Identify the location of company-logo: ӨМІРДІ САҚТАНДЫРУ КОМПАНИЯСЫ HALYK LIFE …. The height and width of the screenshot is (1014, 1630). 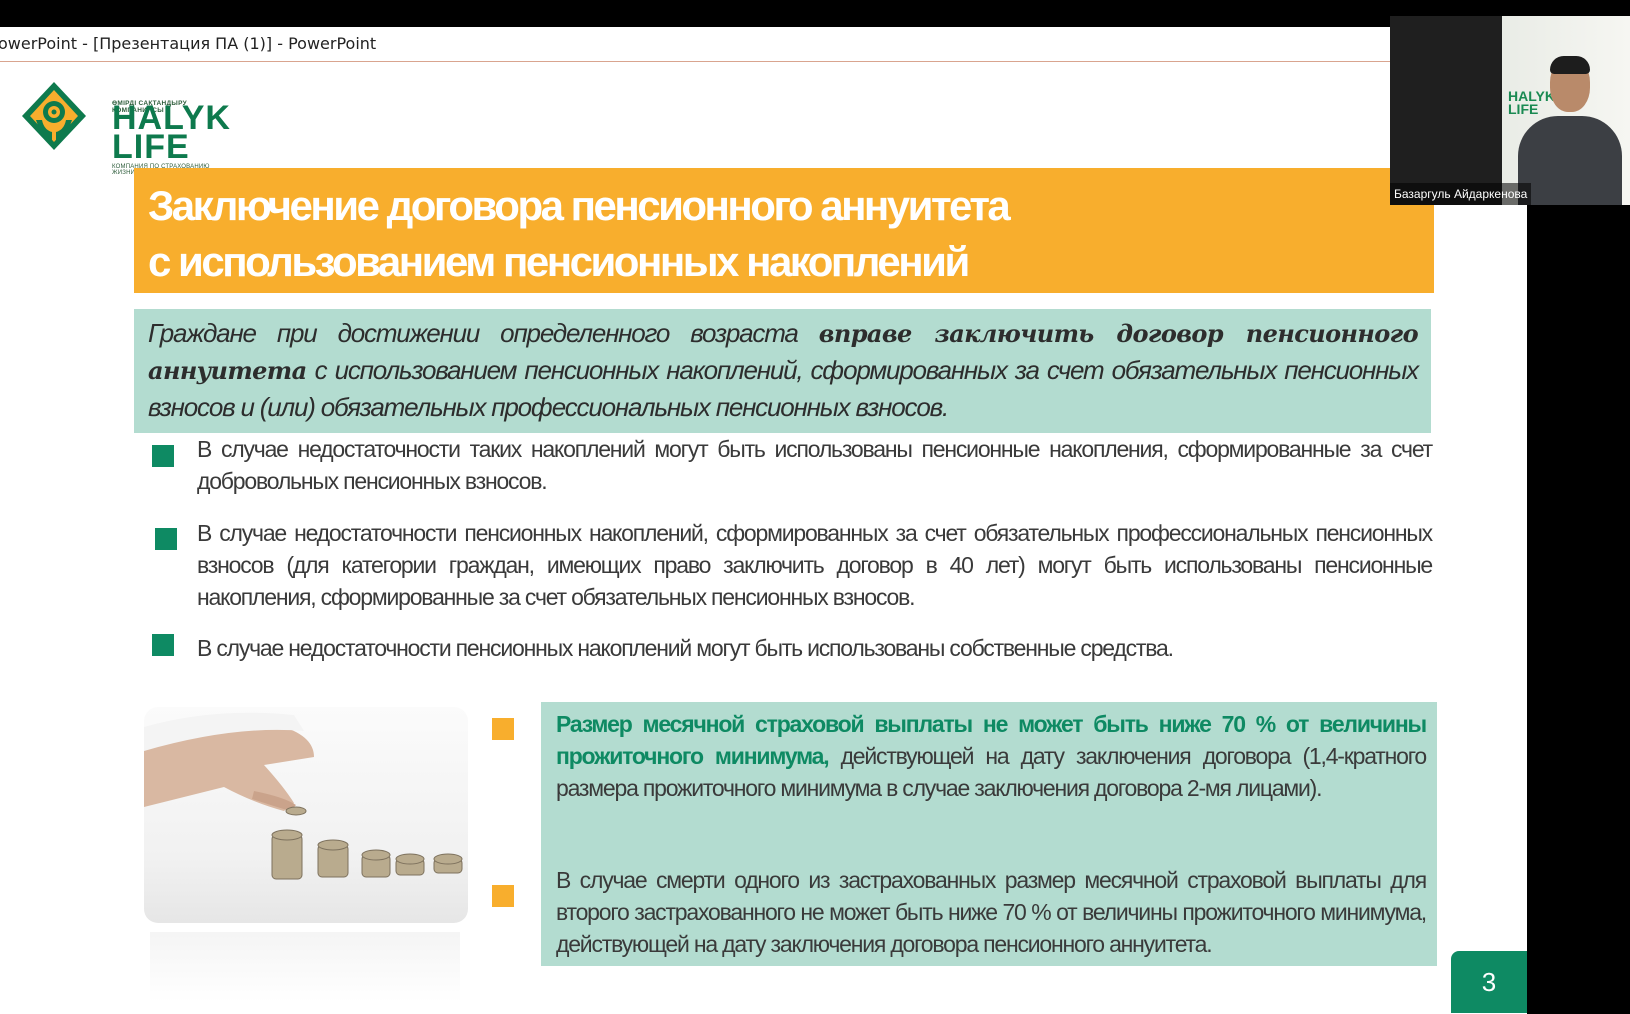
(125, 128).